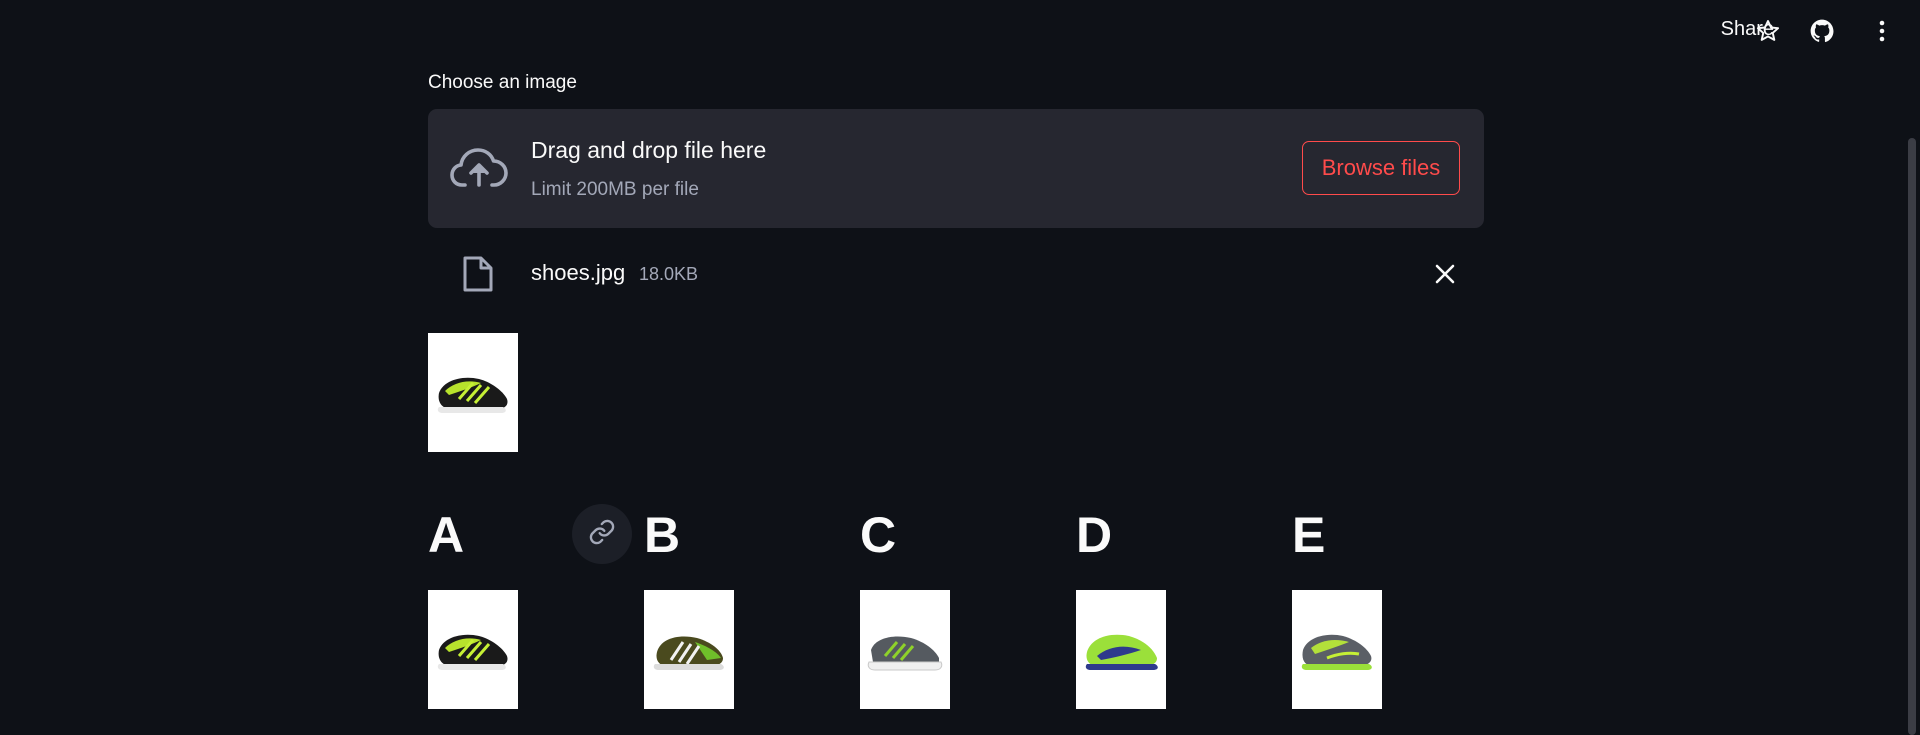 The image size is (1920, 735). Describe the element at coordinates (473, 392) in the screenshot. I see `uploaded-image-preview` at that location.